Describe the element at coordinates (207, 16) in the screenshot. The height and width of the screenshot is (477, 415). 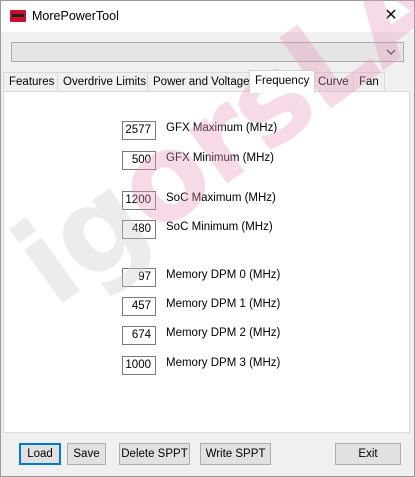
I see `title-bar: MorePowerTool ✕` at that location.